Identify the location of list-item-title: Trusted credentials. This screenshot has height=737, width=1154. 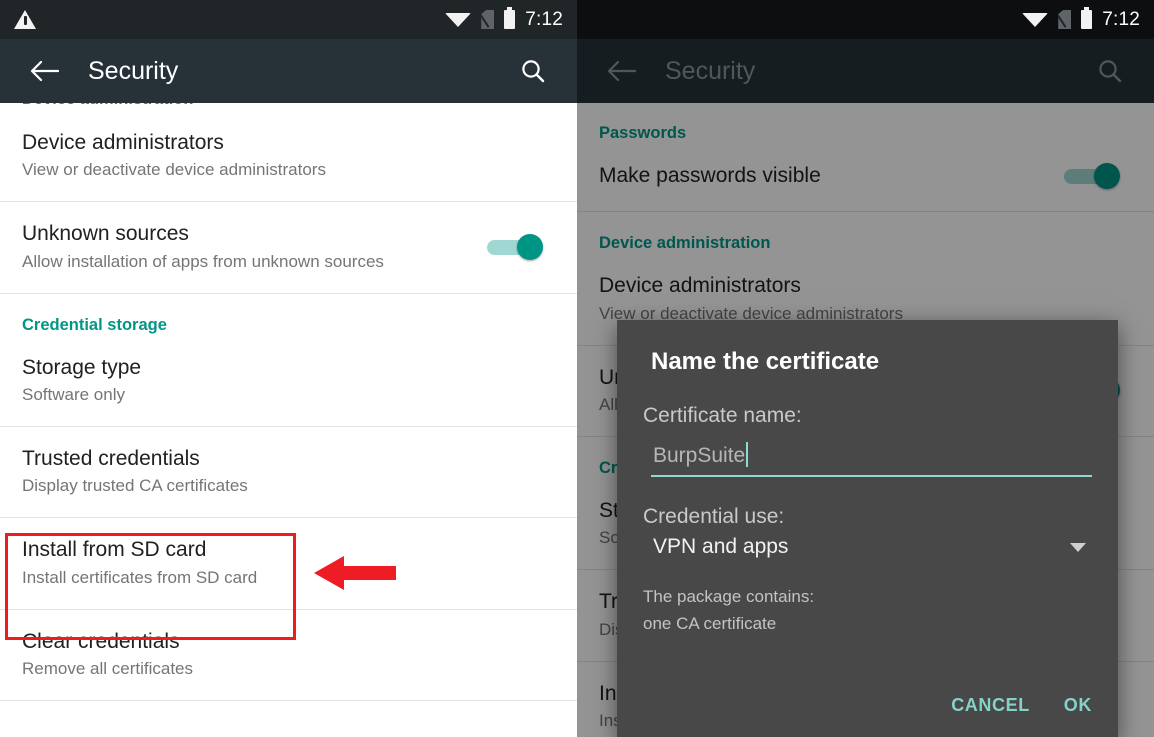
(111, 459).